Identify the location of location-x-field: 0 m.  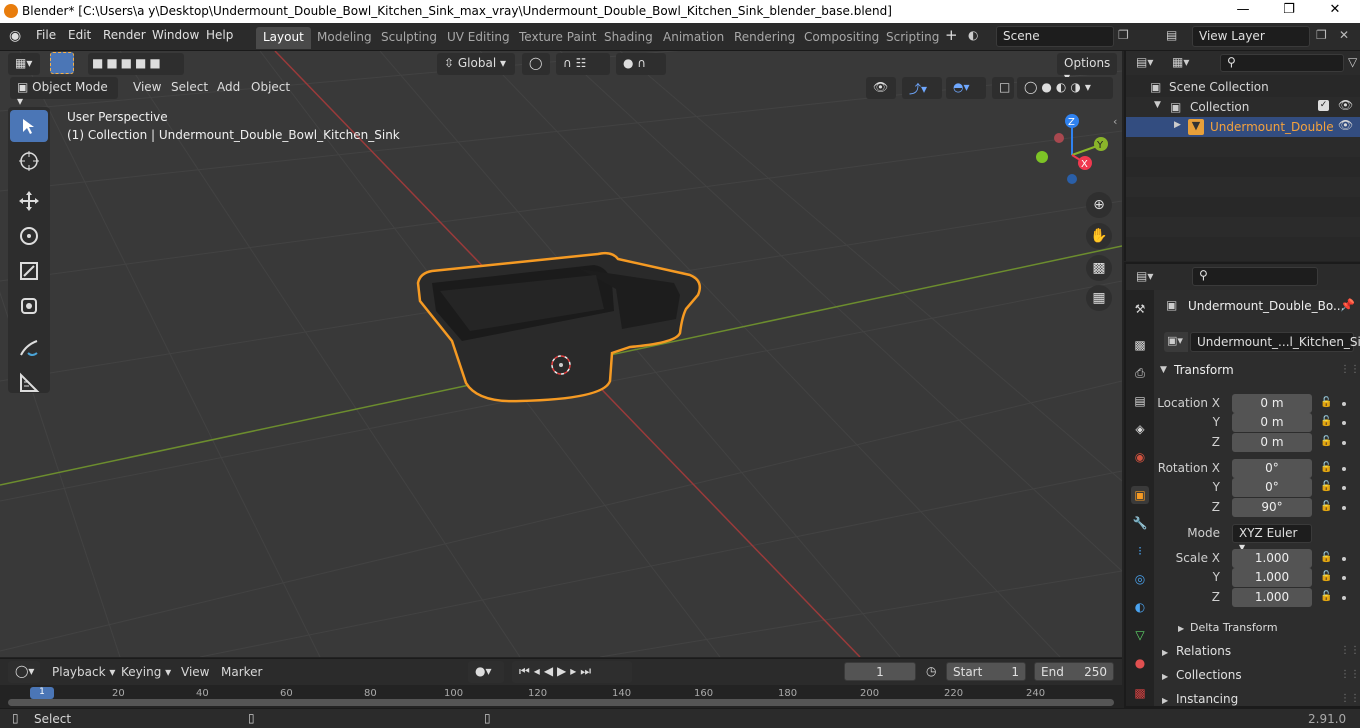
(1272, 403).